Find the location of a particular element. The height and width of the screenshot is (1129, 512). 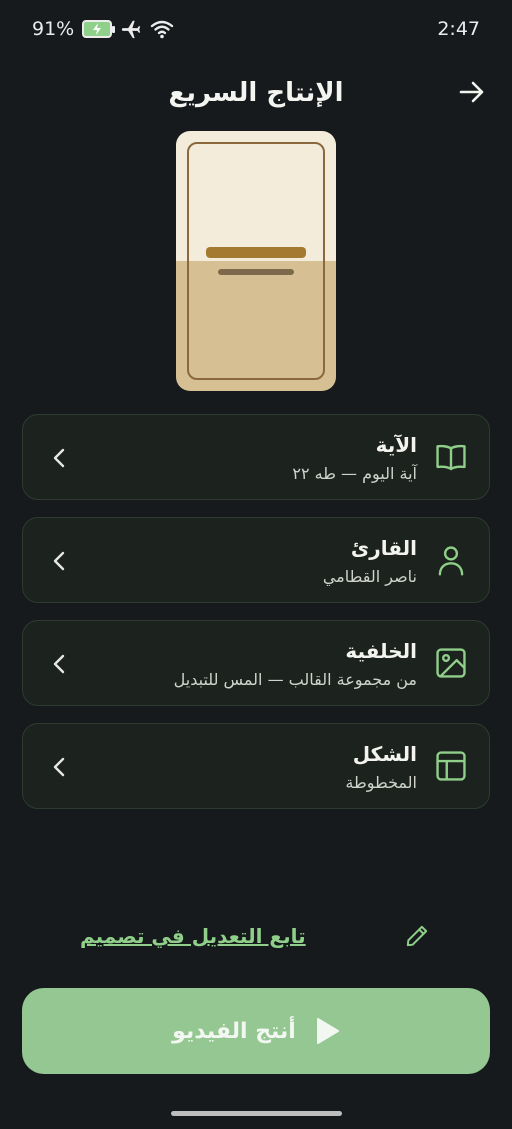

person-icon is located at coordinates (451, 560).